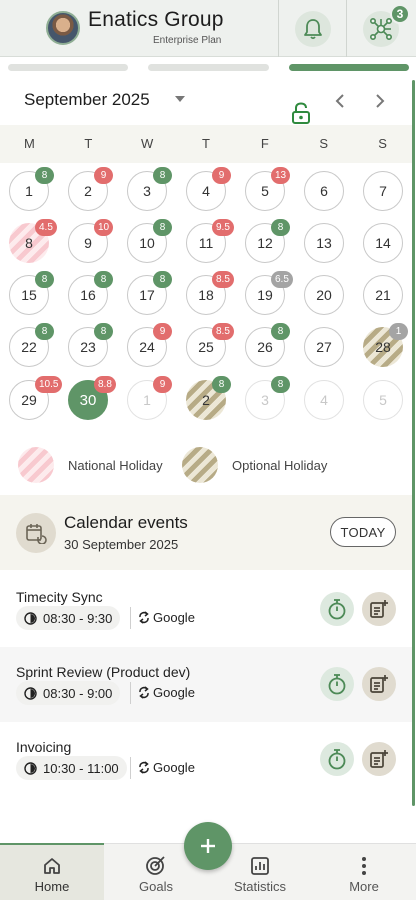 This screenshot has height=900, width=416. What do you see at coordinates (52, 886) in the screenshot?
I see `nav-home-label: Home` at bounding box center [52, 886].